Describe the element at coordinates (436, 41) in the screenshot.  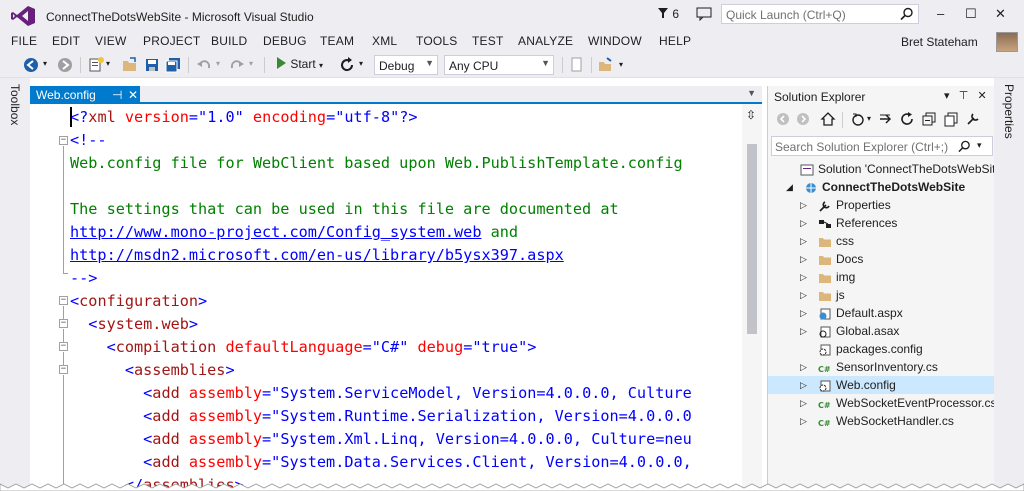
I see `menu-tools: TOOLS` at that location.